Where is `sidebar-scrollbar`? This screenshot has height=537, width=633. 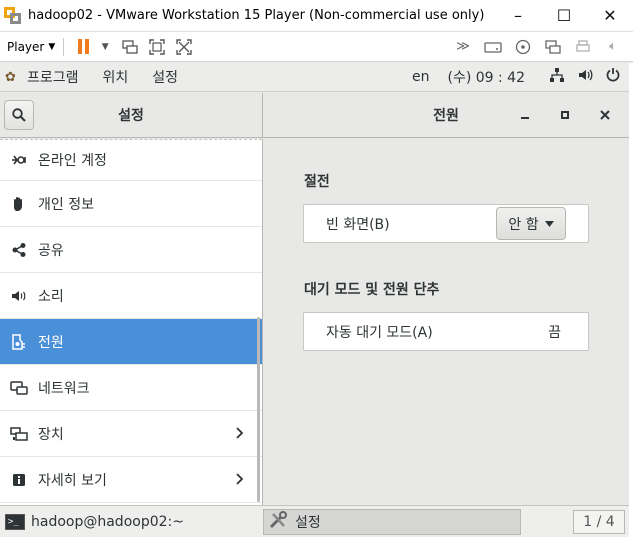
sidebar-scrollbar is located at coordinates (258, 409).